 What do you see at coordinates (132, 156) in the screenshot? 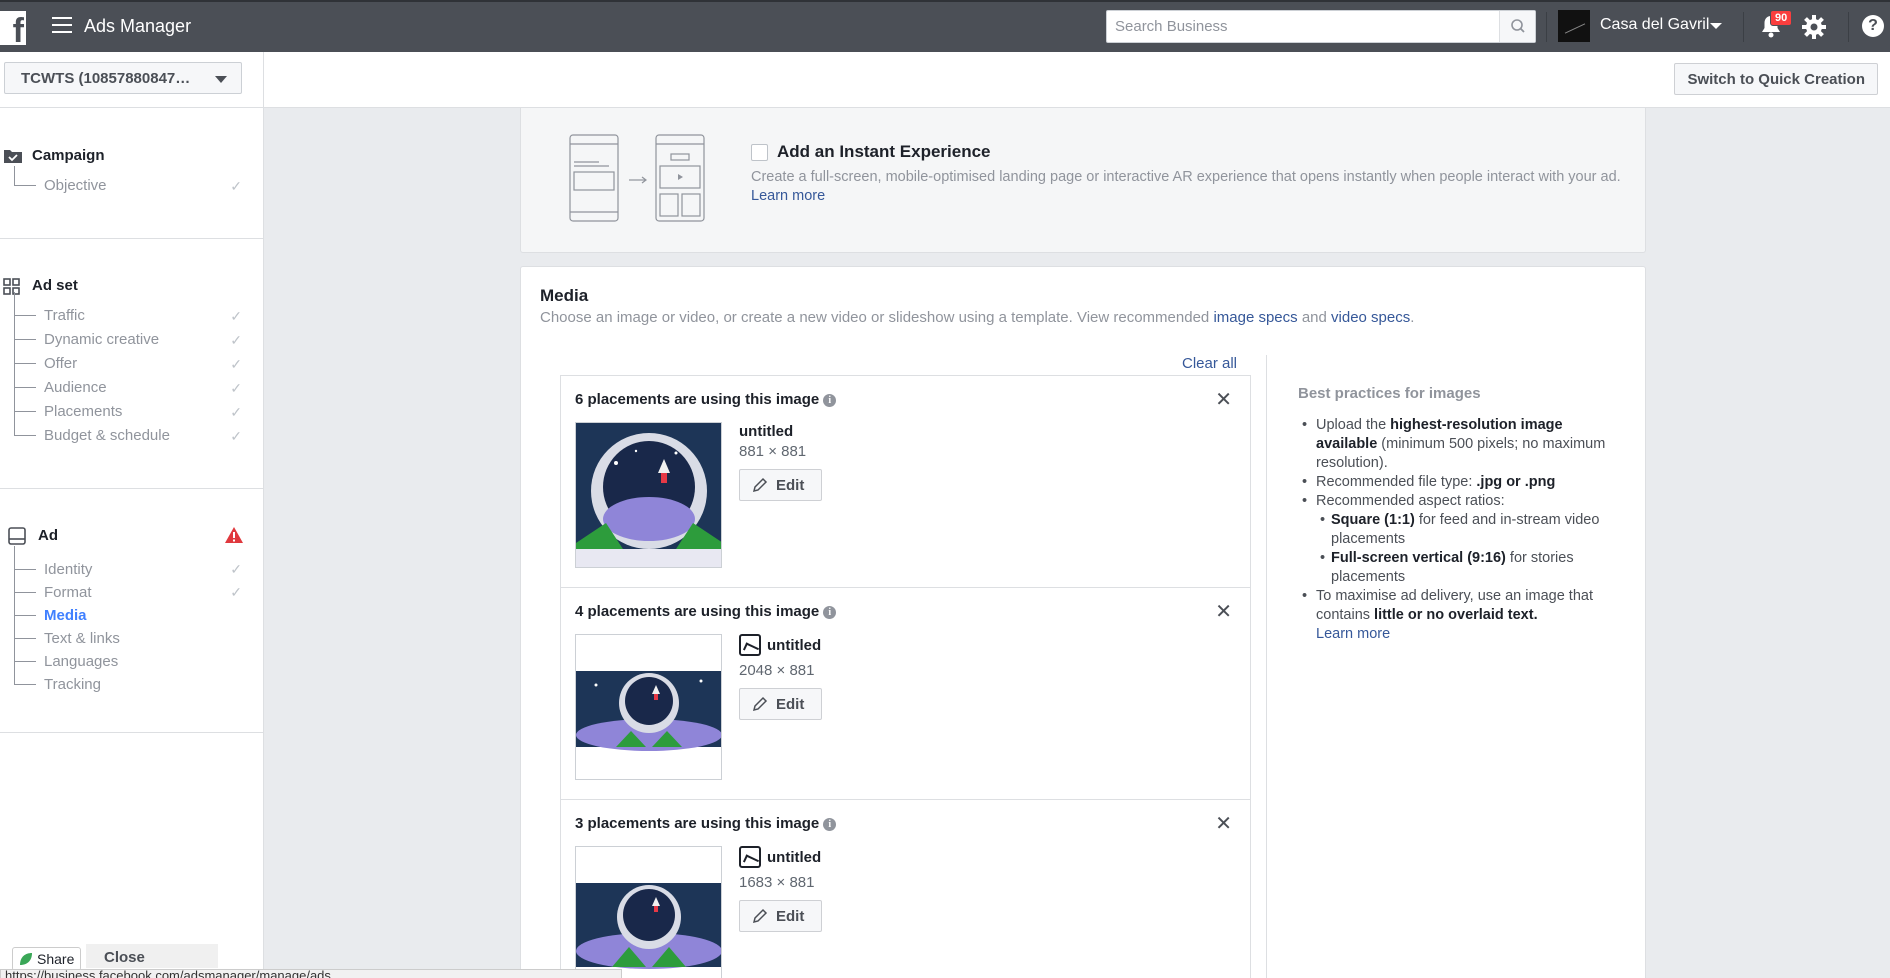
I see `sidebar-heading-campaign: Campaign` at bounding box center [132, 156].